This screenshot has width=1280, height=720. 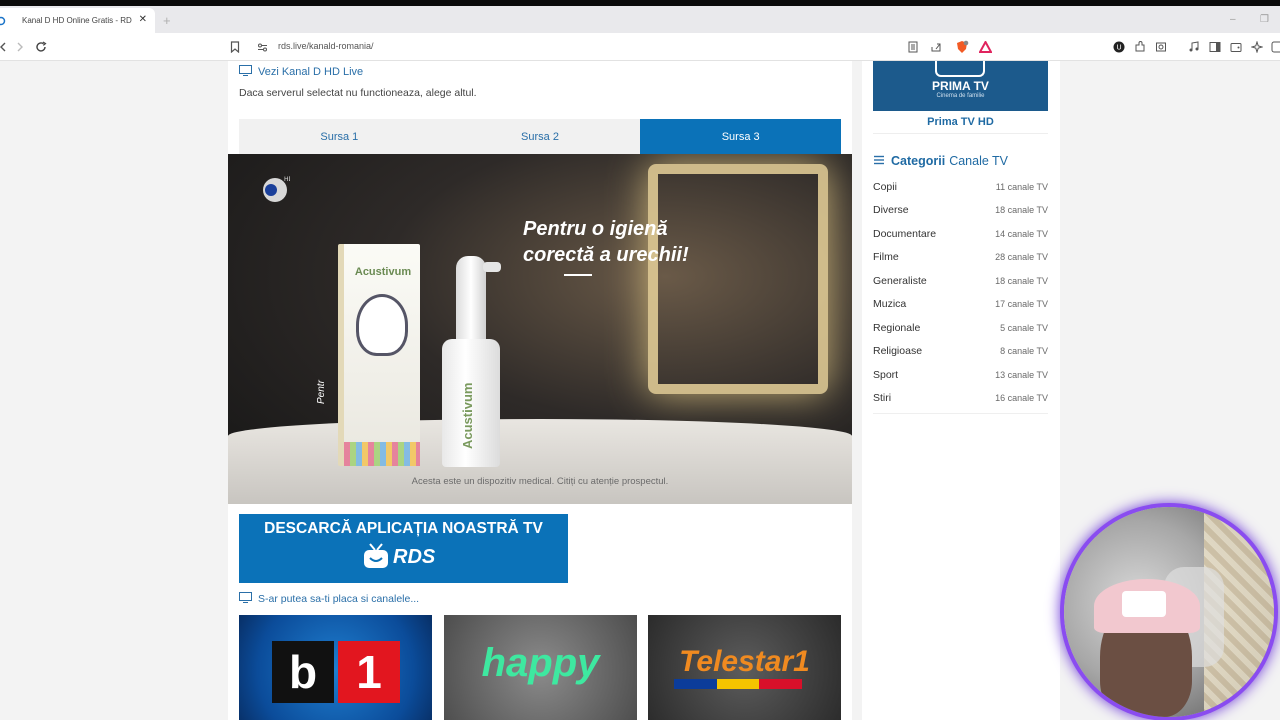 What do you see at coordinates (277, 189) in the screenshot?
I see `kanal-d-logo-icon: HD` at bounding box center [277, 189].